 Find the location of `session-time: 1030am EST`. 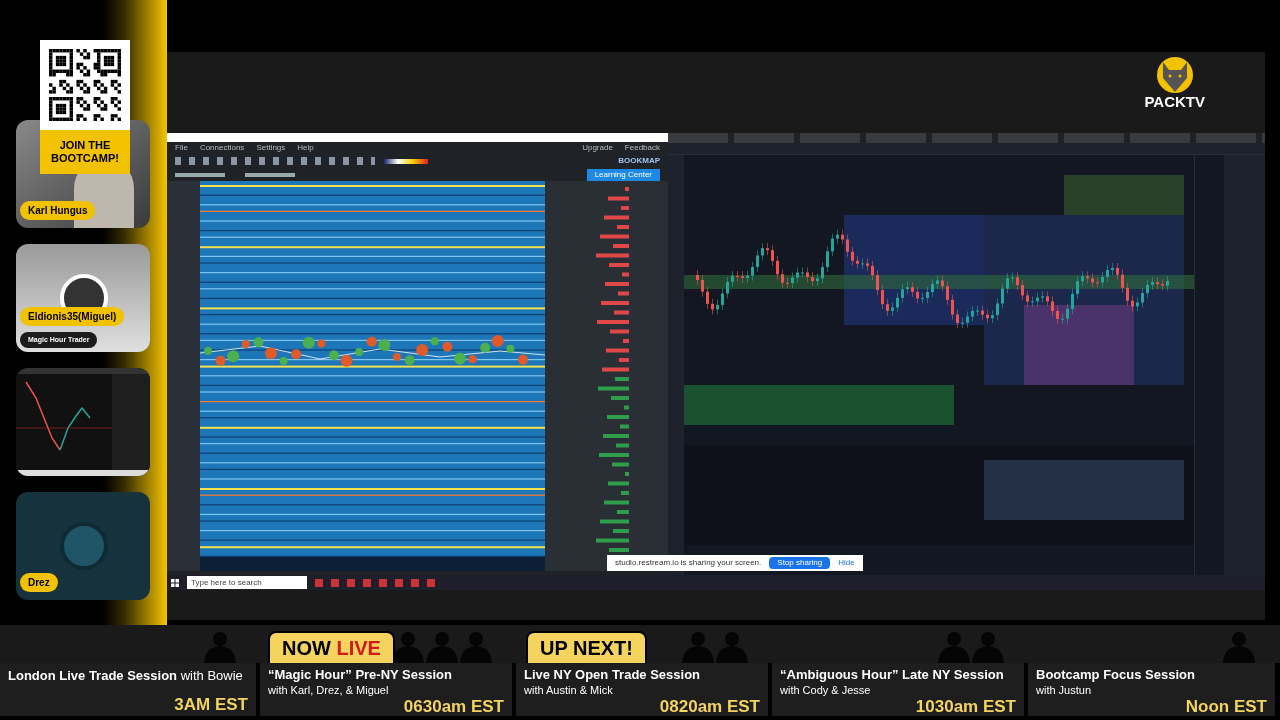

session-time: 1030am EST is located at coordinates (965, 706).